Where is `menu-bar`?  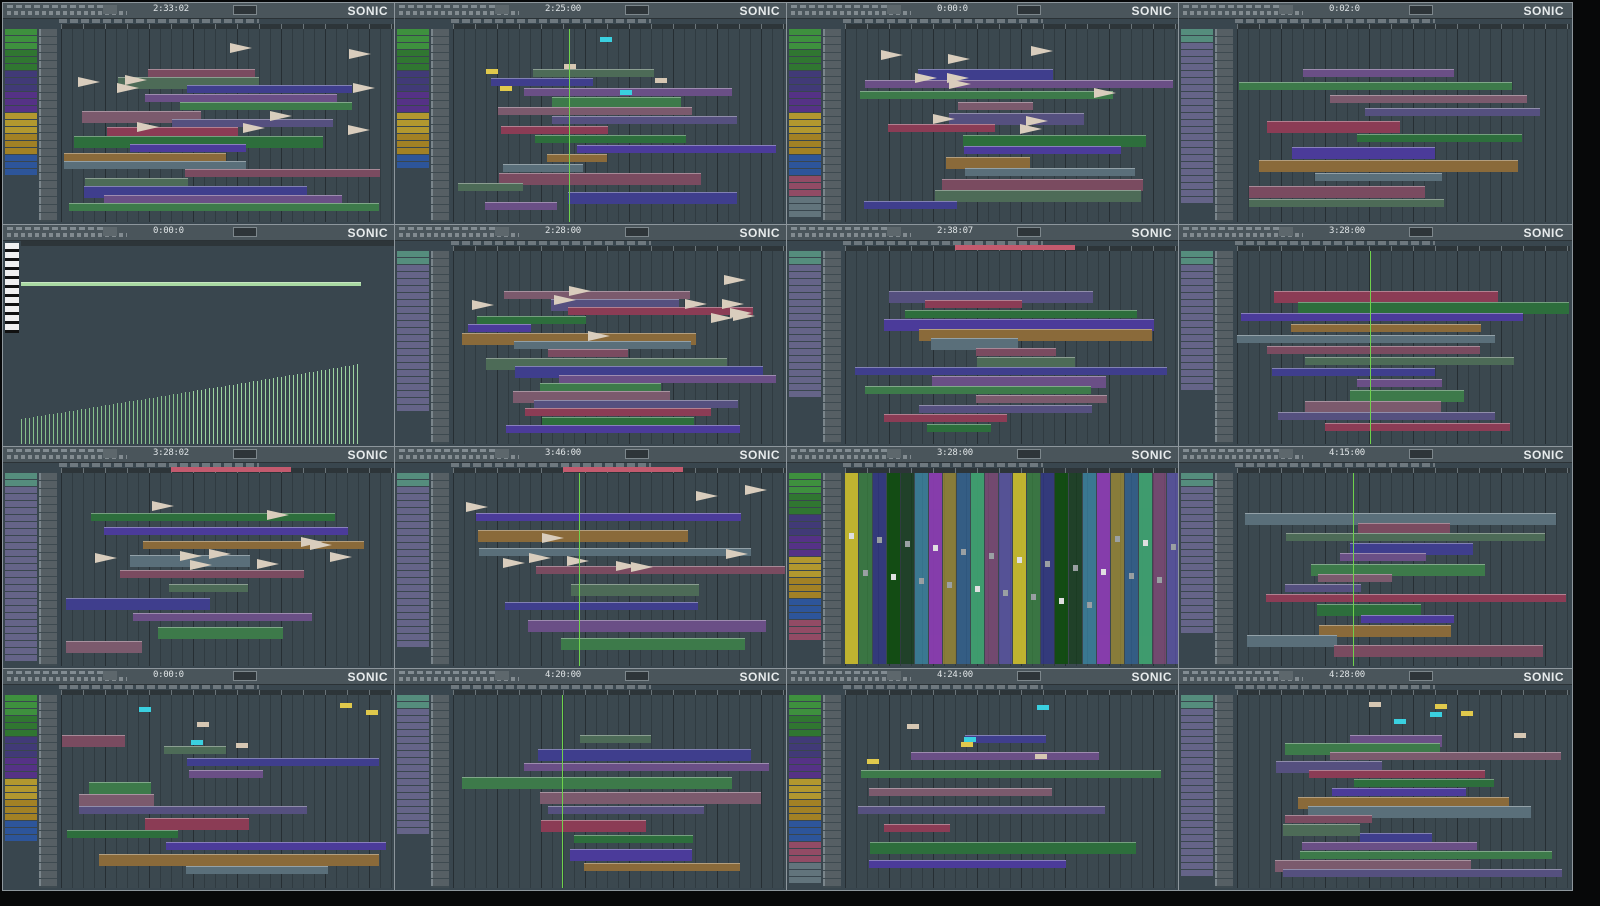
menu-bar is located at coordinates (57, 672).